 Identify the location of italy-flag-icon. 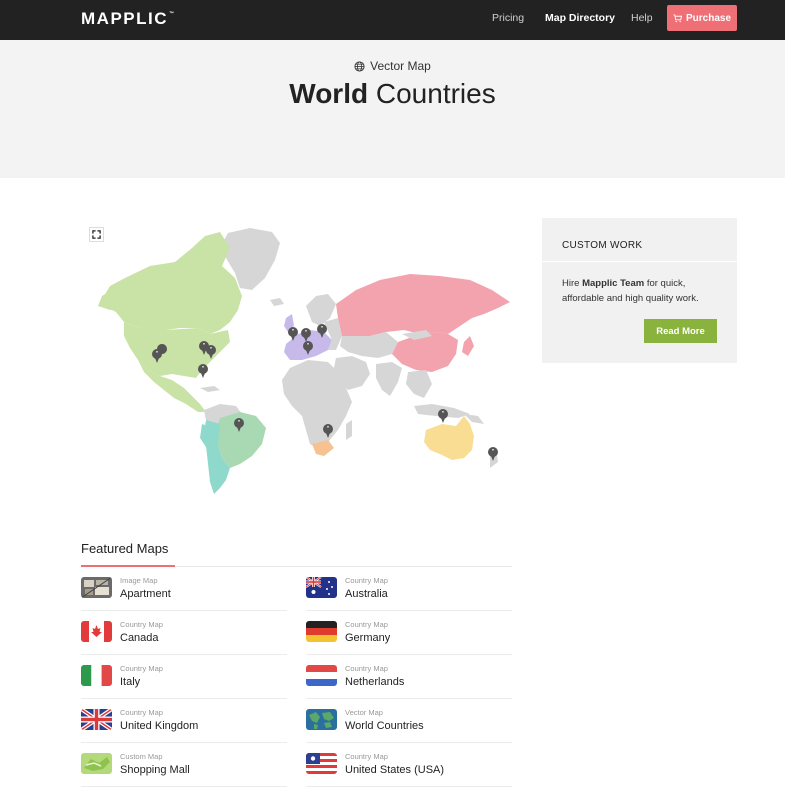
(96, 675).